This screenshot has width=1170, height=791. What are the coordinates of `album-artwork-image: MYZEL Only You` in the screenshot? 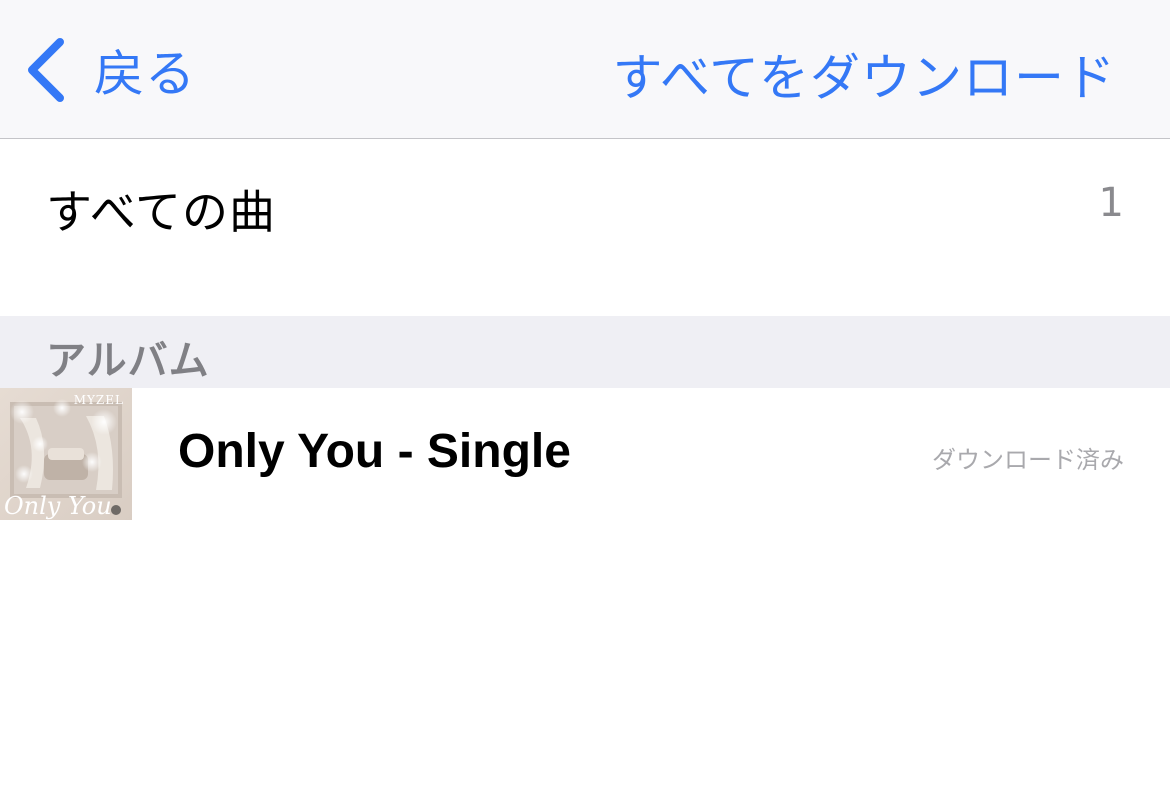 It's located at (66, 454).